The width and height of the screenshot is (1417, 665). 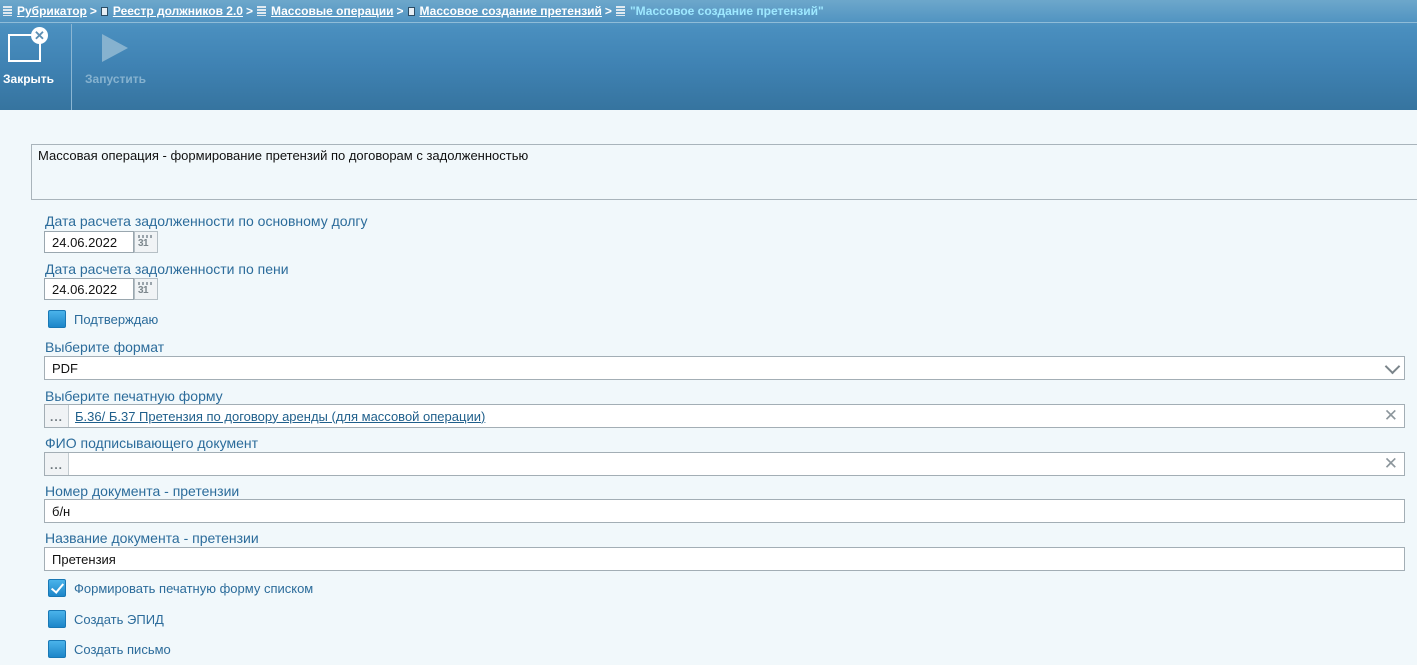 What do you see at coordinates (65, 368) in the screenshot?
I see `format-select-value: PDF` at bounding box center [65, 368].